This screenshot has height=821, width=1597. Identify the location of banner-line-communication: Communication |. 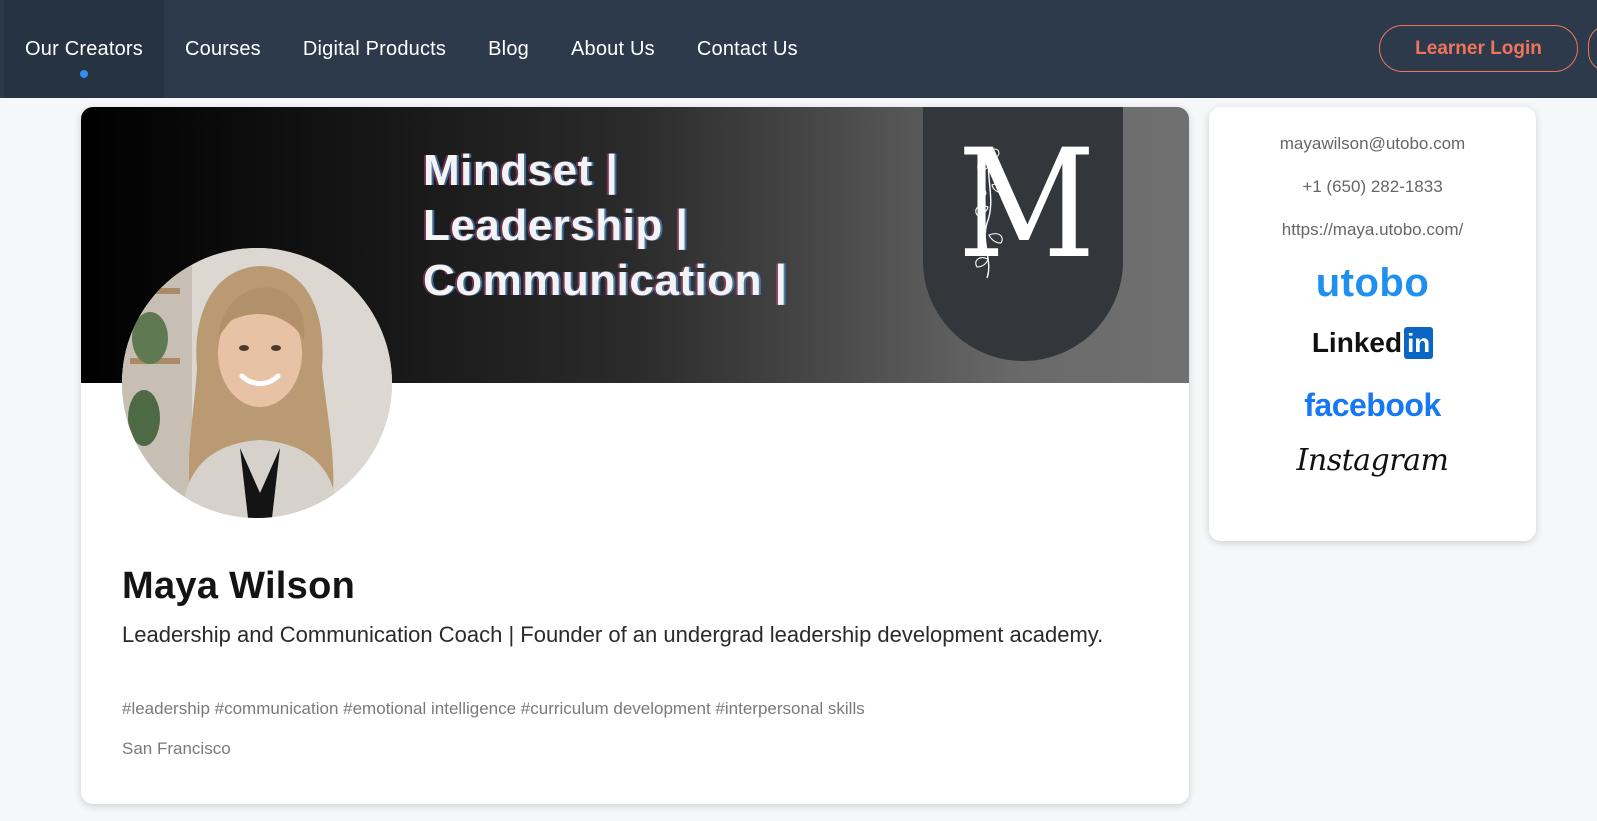
(605, 280).